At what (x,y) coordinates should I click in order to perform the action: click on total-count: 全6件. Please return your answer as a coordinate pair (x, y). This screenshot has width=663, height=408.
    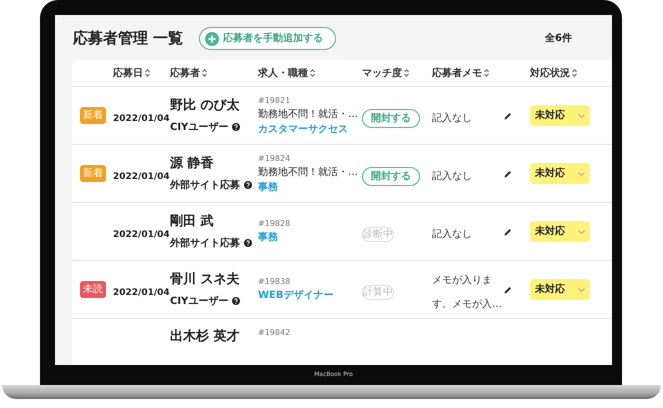
    Looking at the image, I should click on (558, 39).